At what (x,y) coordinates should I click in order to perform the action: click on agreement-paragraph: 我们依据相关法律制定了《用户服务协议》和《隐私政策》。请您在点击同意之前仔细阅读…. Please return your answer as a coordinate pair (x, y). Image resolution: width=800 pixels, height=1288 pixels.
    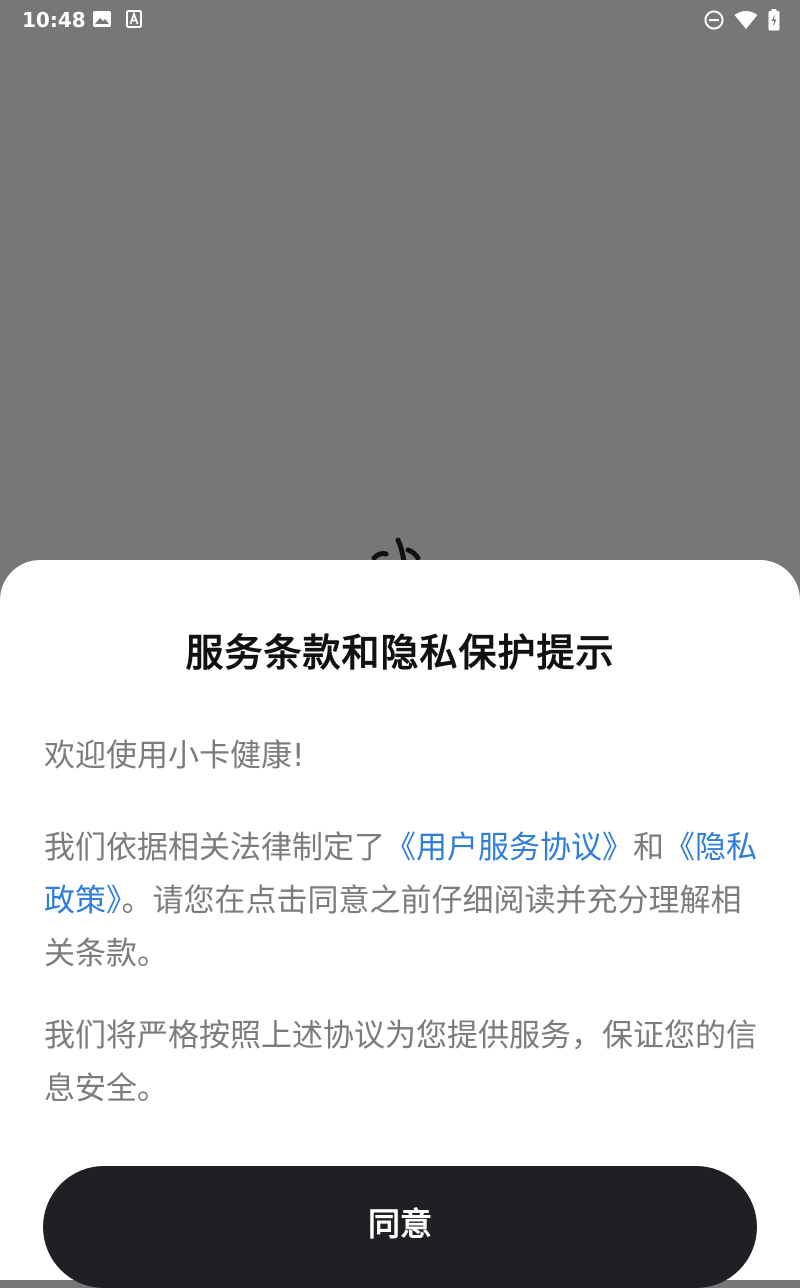
    Looking at the image, I should click on (402, 901).